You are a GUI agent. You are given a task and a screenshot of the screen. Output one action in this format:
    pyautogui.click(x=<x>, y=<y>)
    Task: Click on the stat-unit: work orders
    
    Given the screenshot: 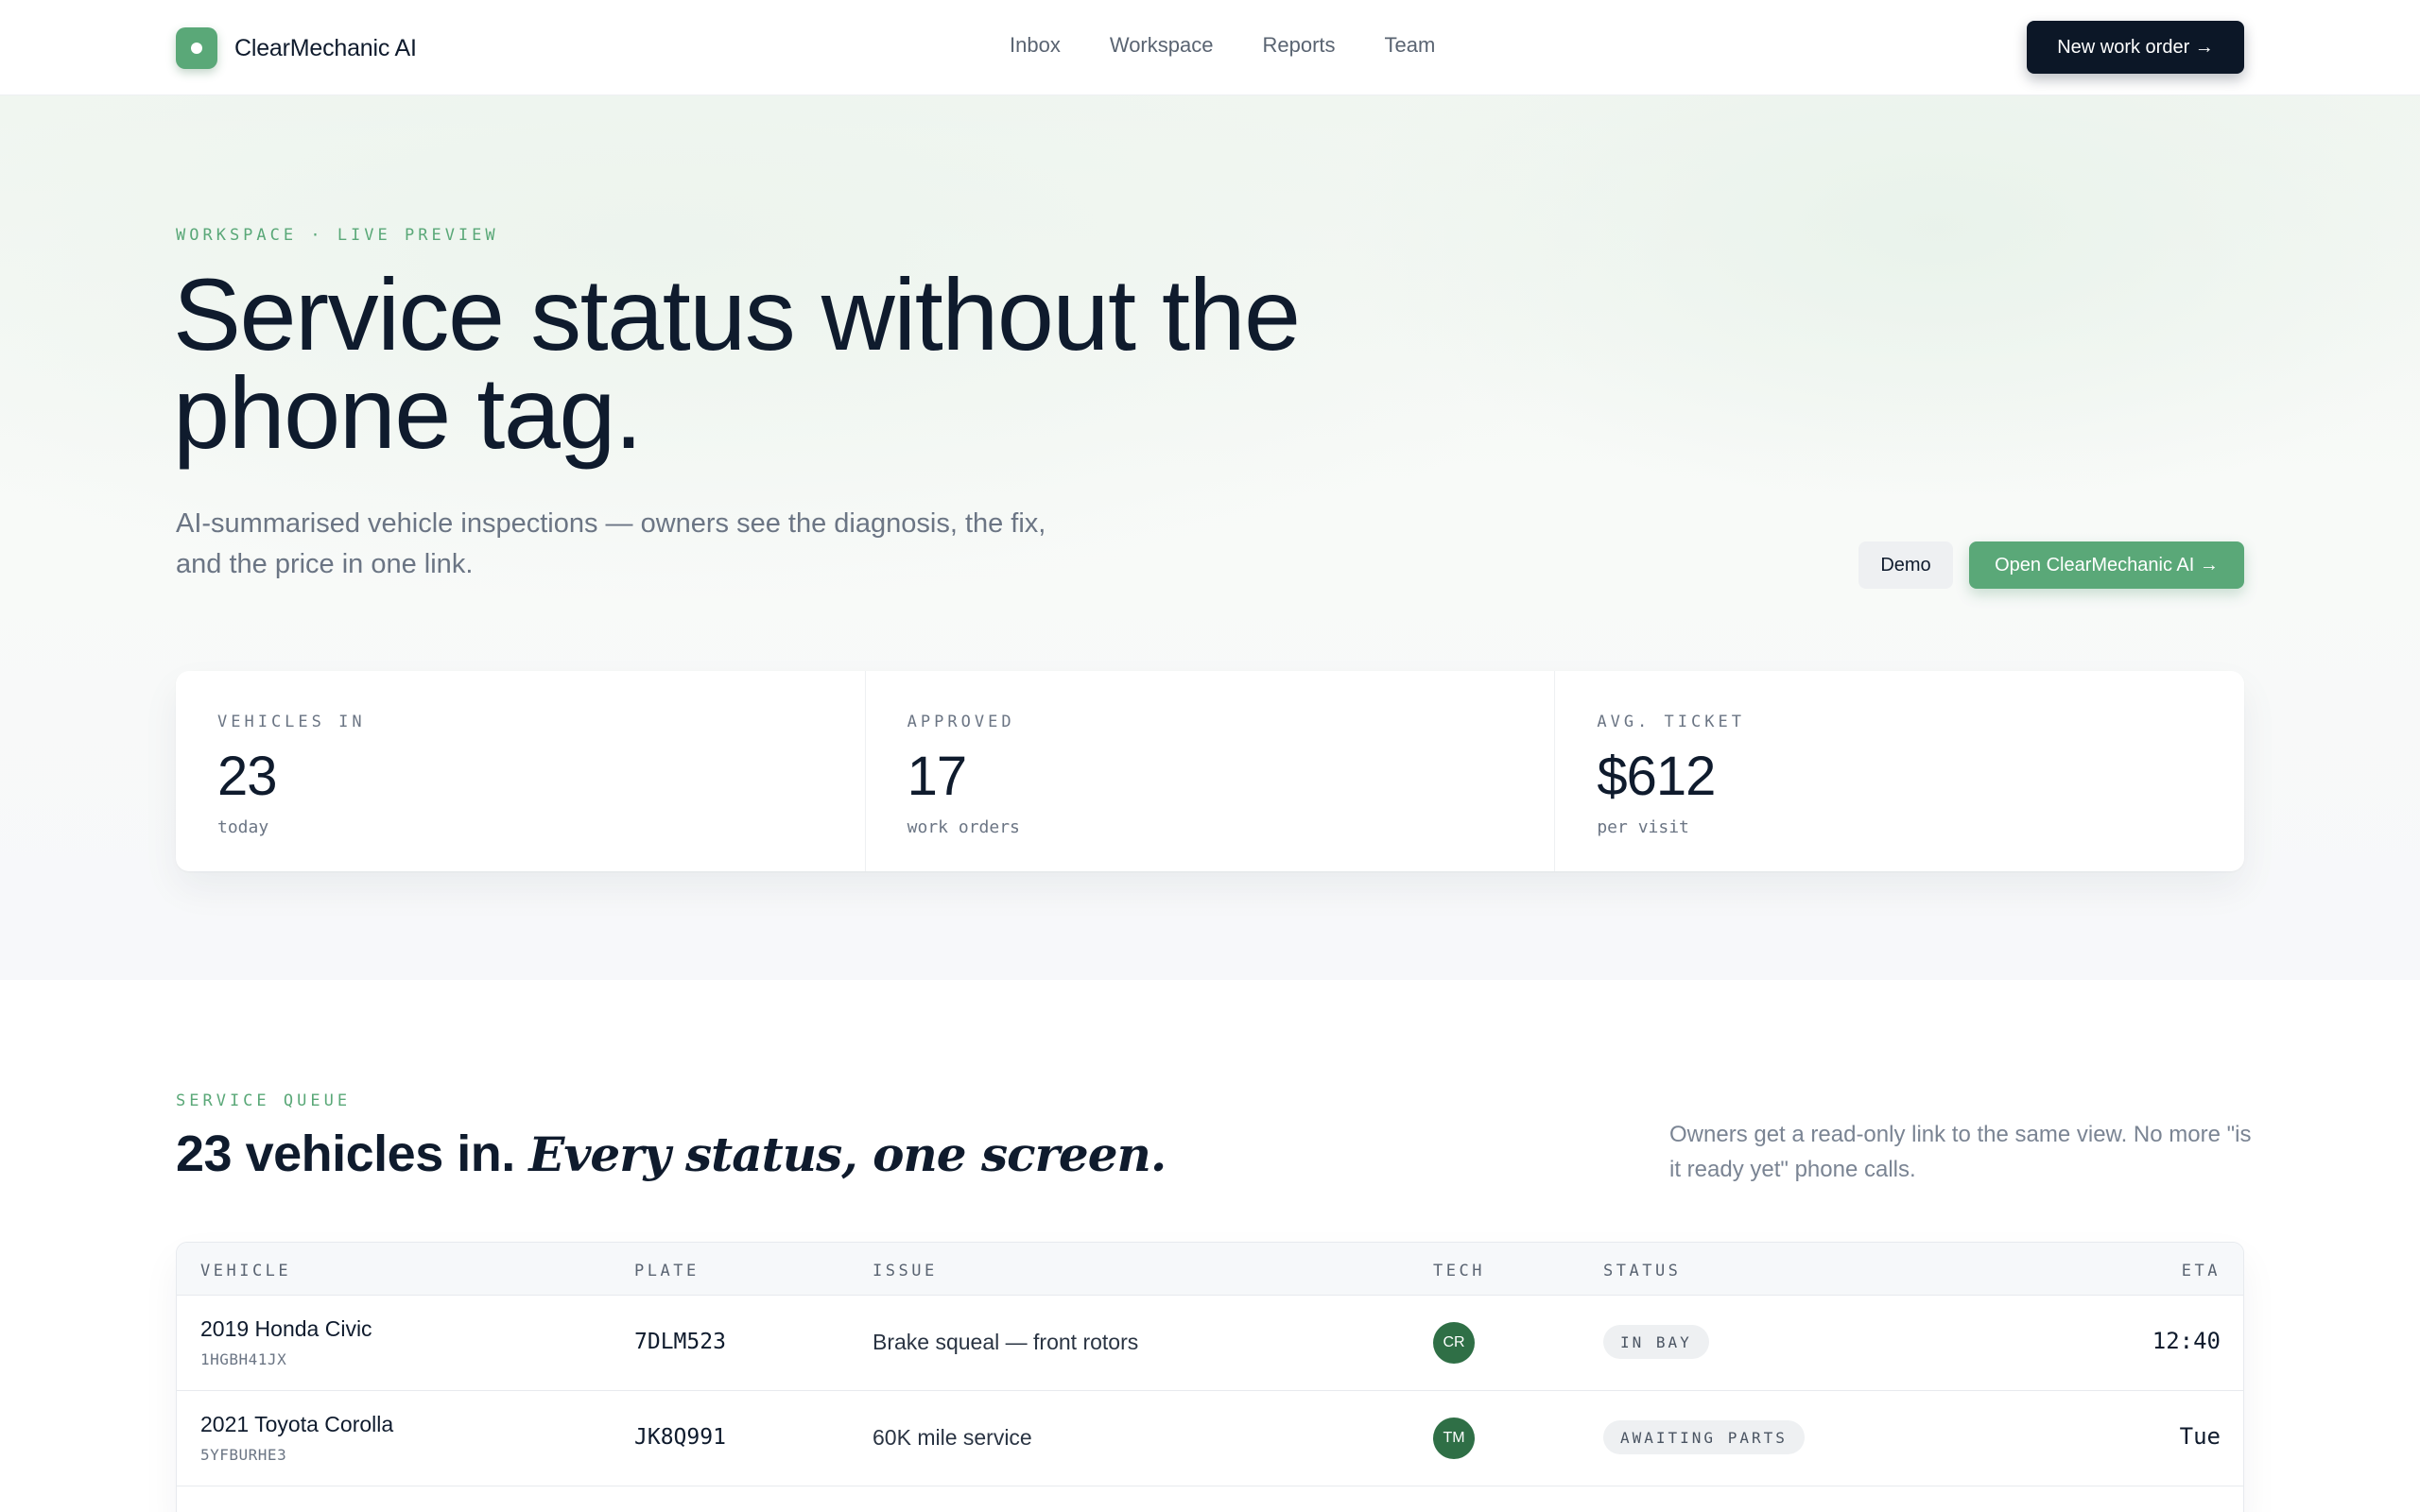 What is the action you would take?
    pyautogui.click(x=963, y=827)
    